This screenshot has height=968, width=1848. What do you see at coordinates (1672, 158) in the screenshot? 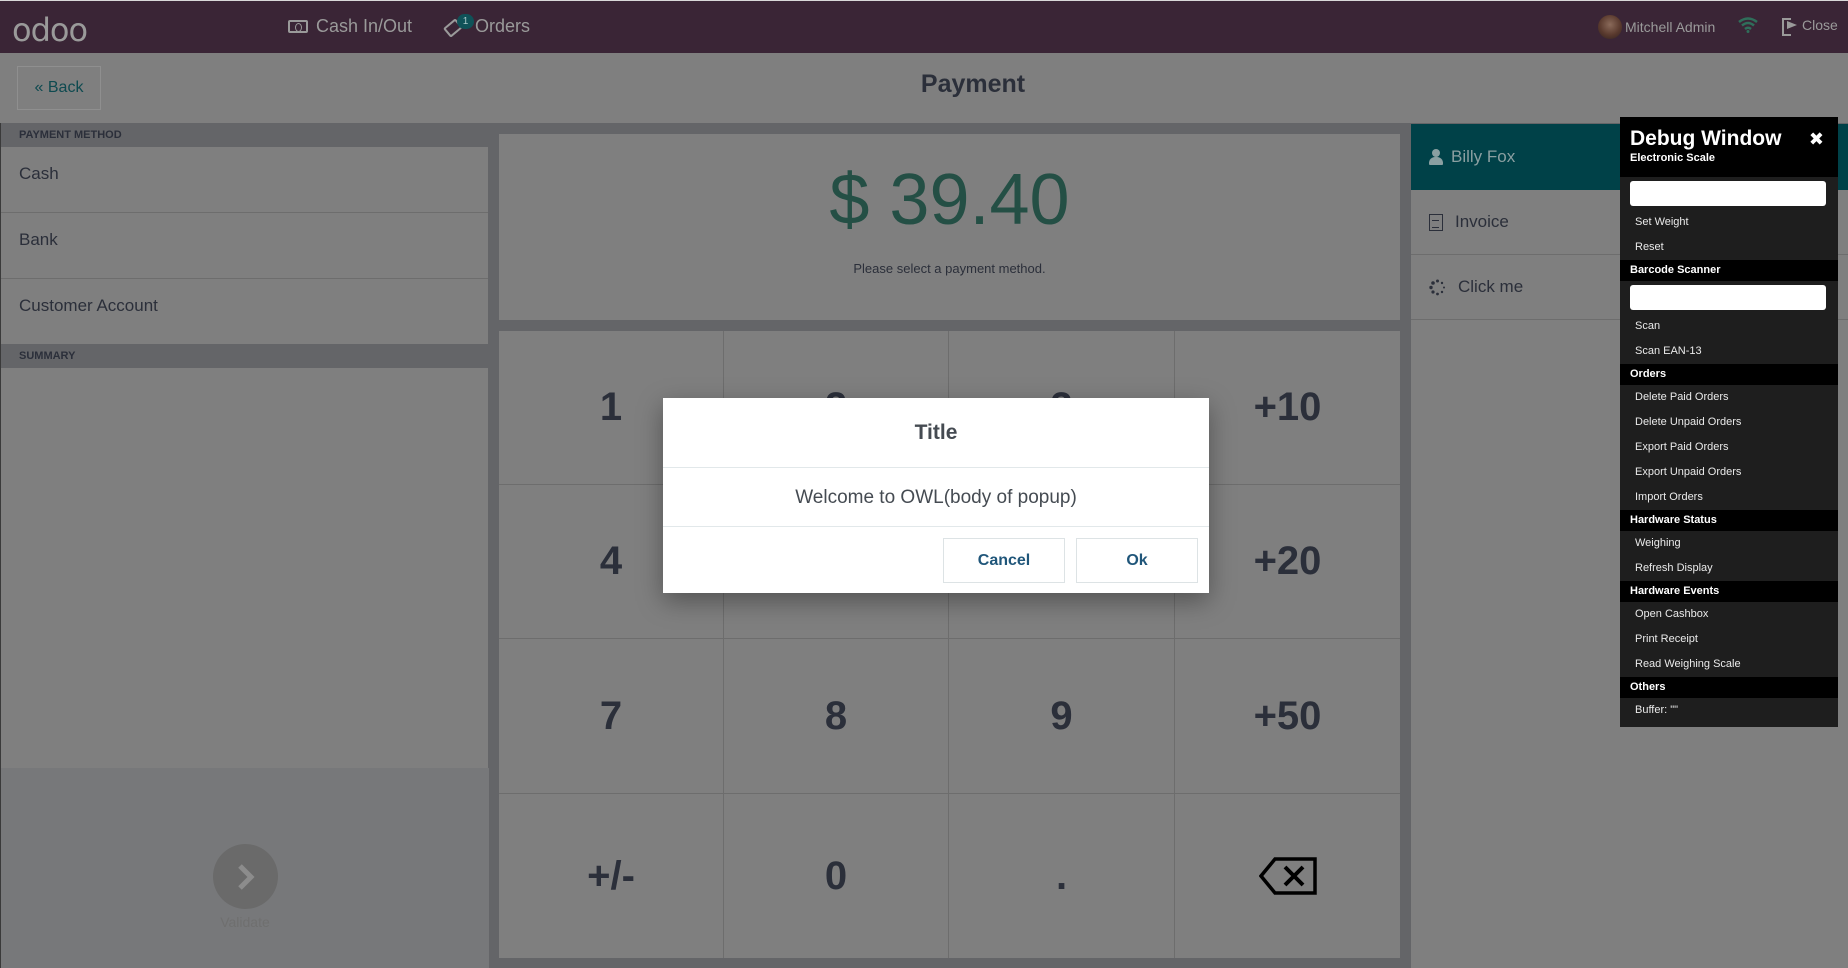
I see `electronic-scale-title: Electronic Scale` at bounding box center [1672, 158].